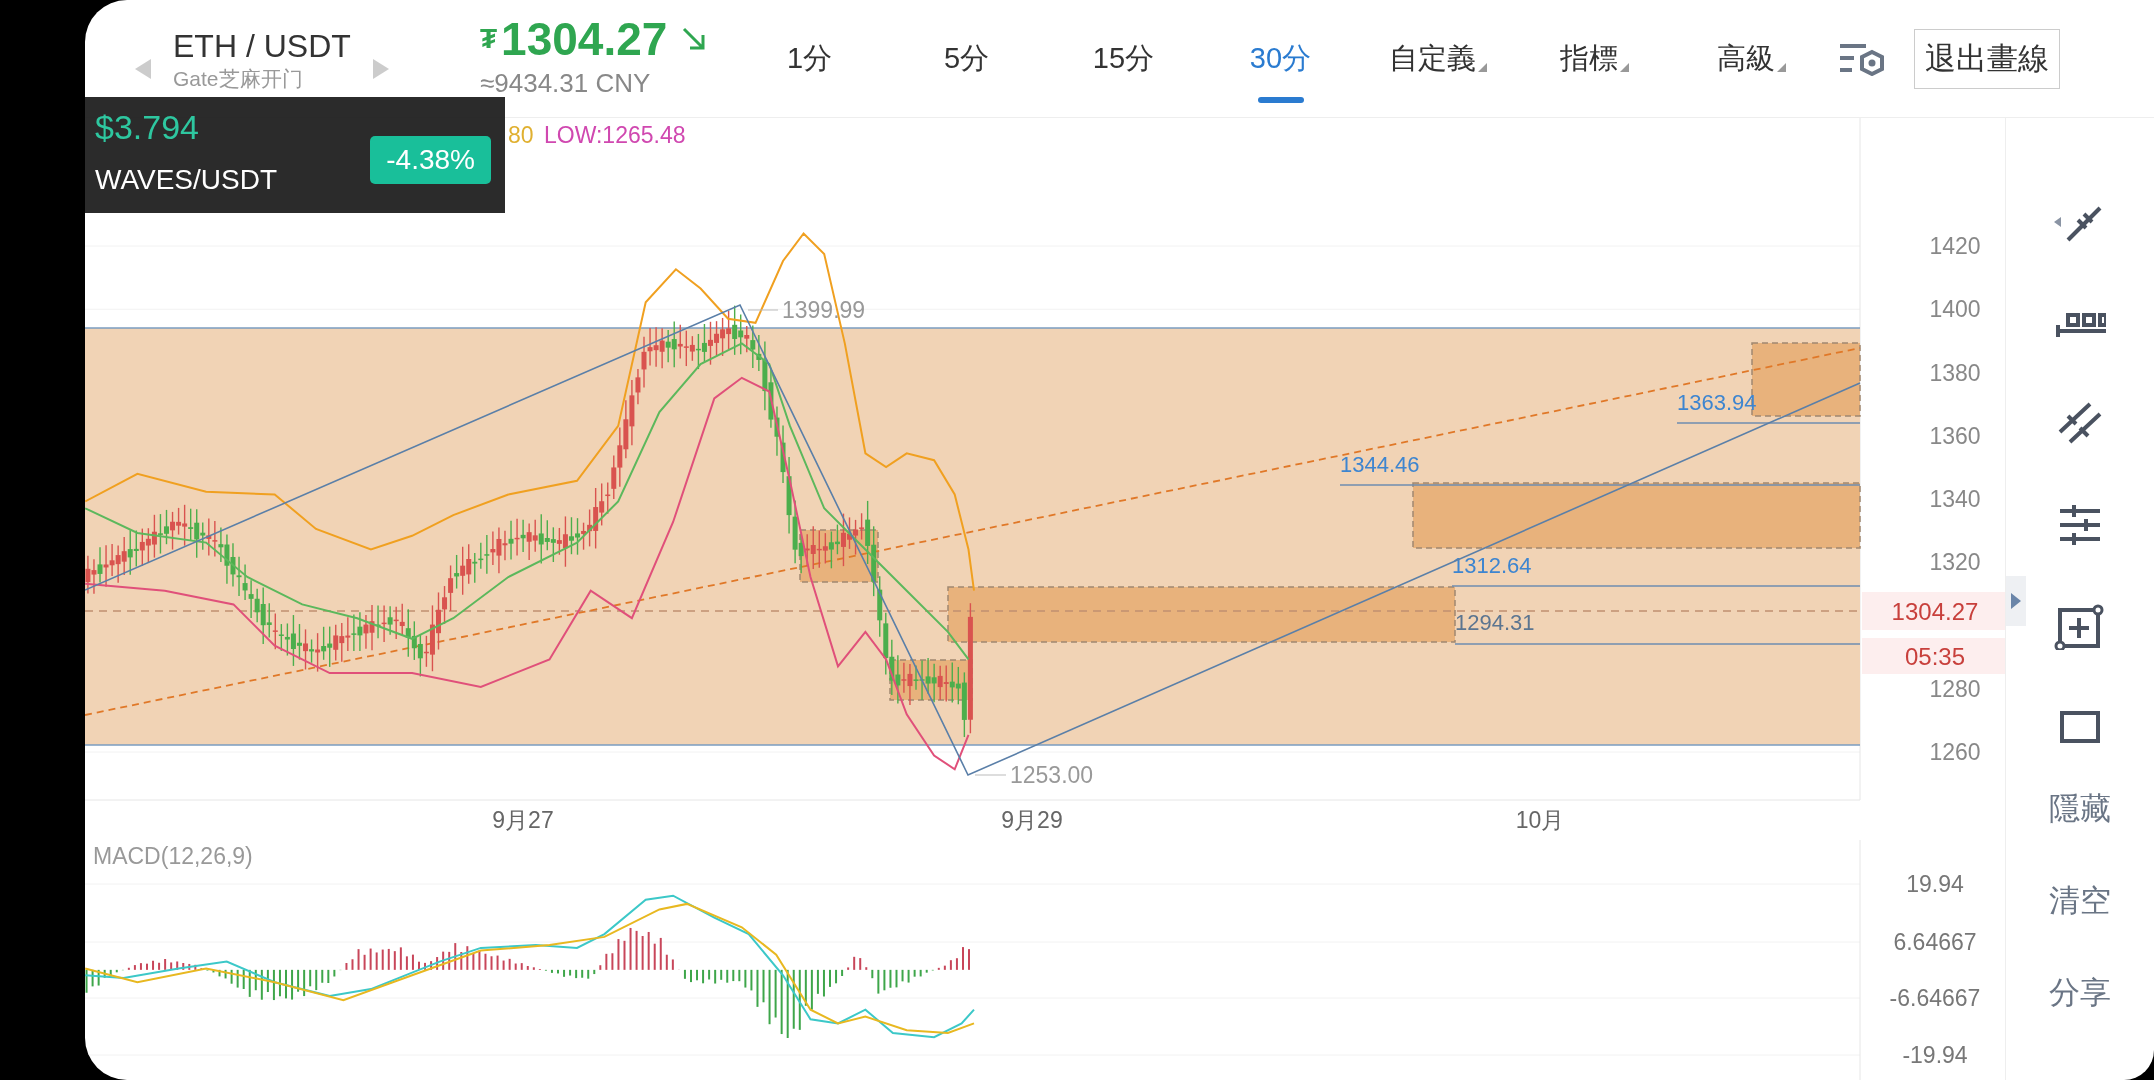 The width and height of the screenshot is (2154, 1080). What do you see at coordinates (147, 127) in the screenshot?
I see `ticker-price: $3.794` at bounding box center [147, 127].